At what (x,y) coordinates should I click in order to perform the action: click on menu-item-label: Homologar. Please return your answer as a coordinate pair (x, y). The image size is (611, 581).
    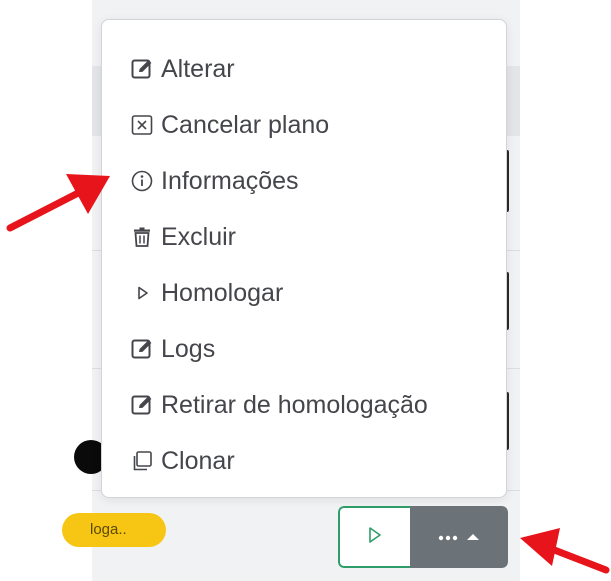
    Looking at the image, I should click on (222, 292).